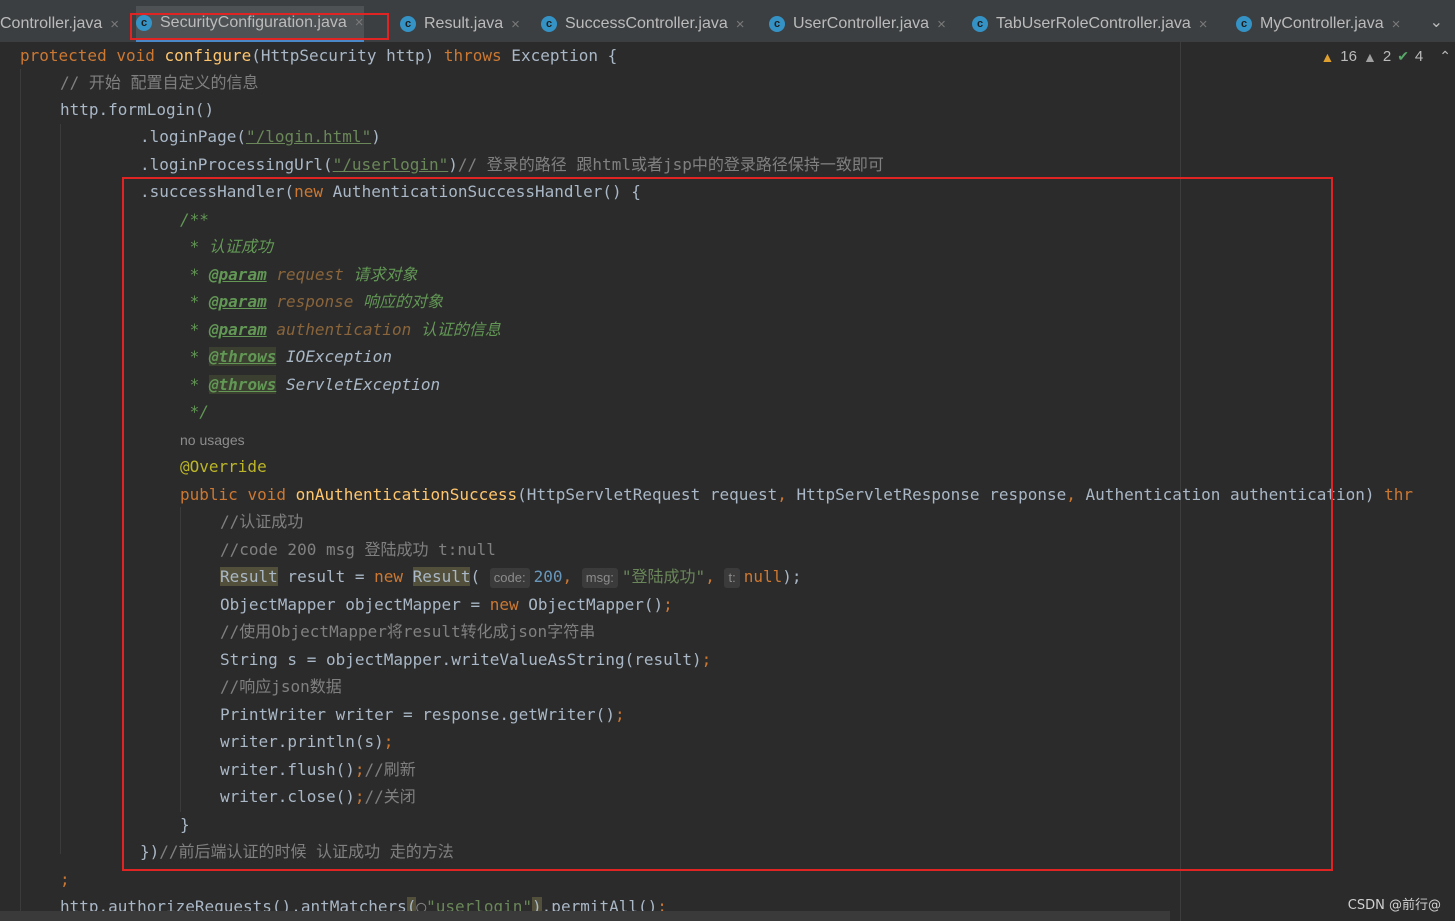  What do you see at coordinates (1348, 56) in the screenshot?
I see `warnings-count: 16` at bounding box center [1348, 56].